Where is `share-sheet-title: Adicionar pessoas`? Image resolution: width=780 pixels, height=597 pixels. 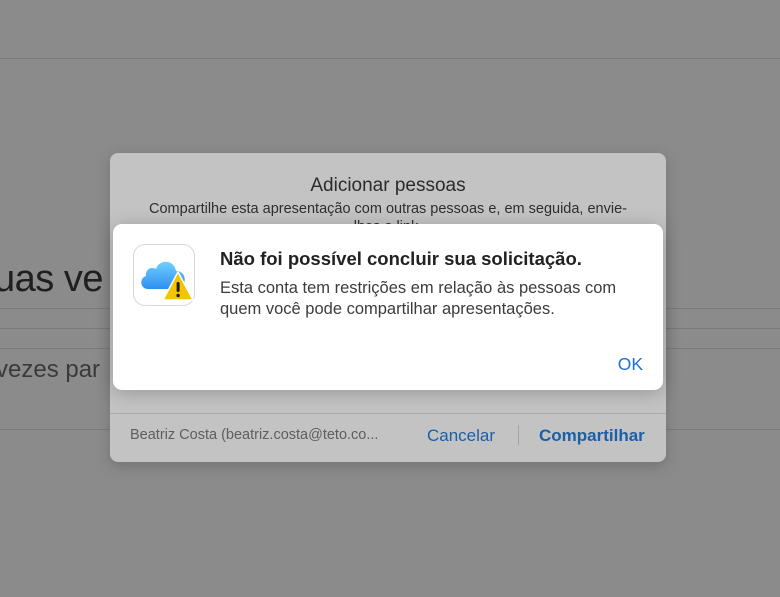
share-sheet-title: Adicionar pessoas is located at coordinates (388, 185).